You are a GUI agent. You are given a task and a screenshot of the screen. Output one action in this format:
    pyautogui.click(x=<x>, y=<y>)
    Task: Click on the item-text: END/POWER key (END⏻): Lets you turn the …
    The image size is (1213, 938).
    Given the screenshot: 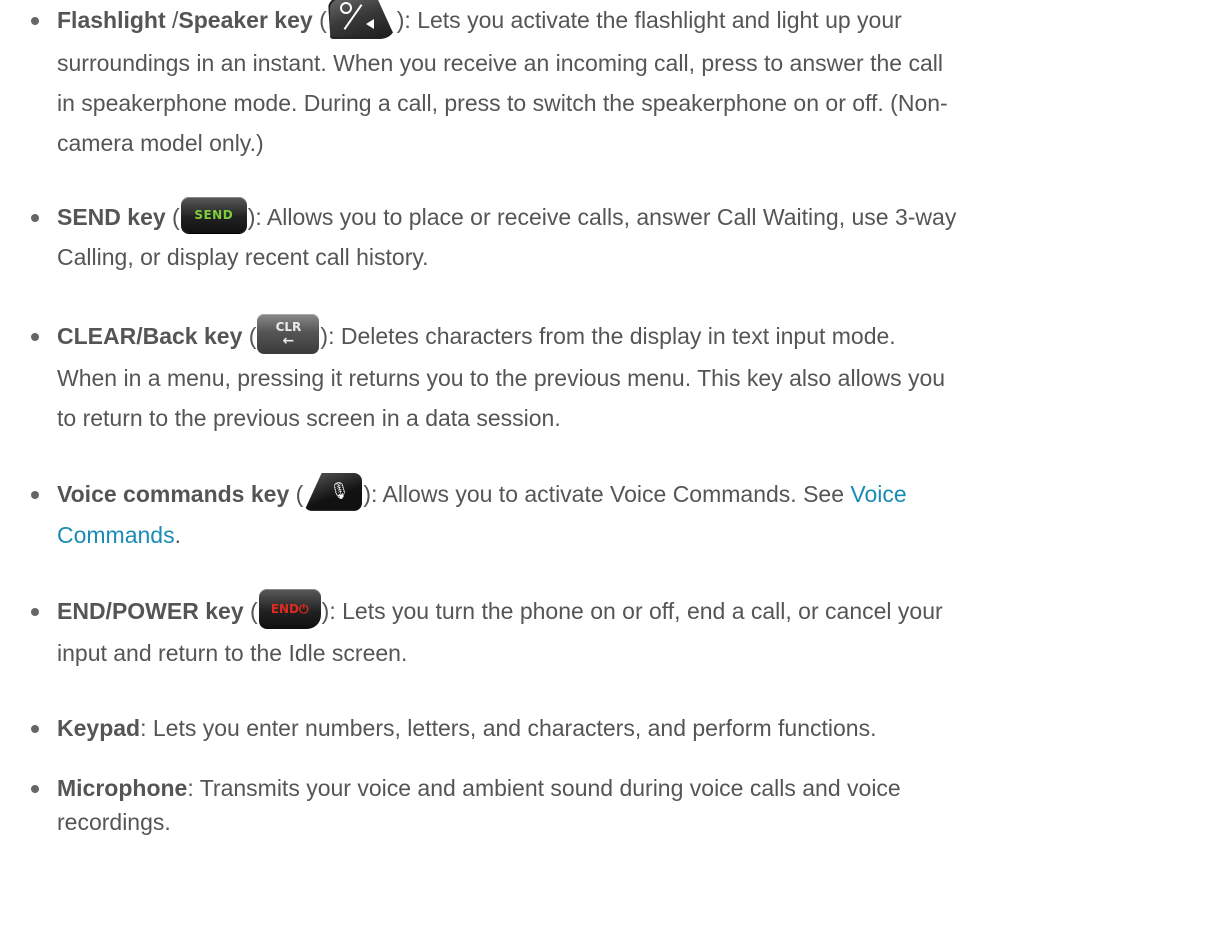 What is the action you would take?
    pyautogui.click(x=625, y=630)
    